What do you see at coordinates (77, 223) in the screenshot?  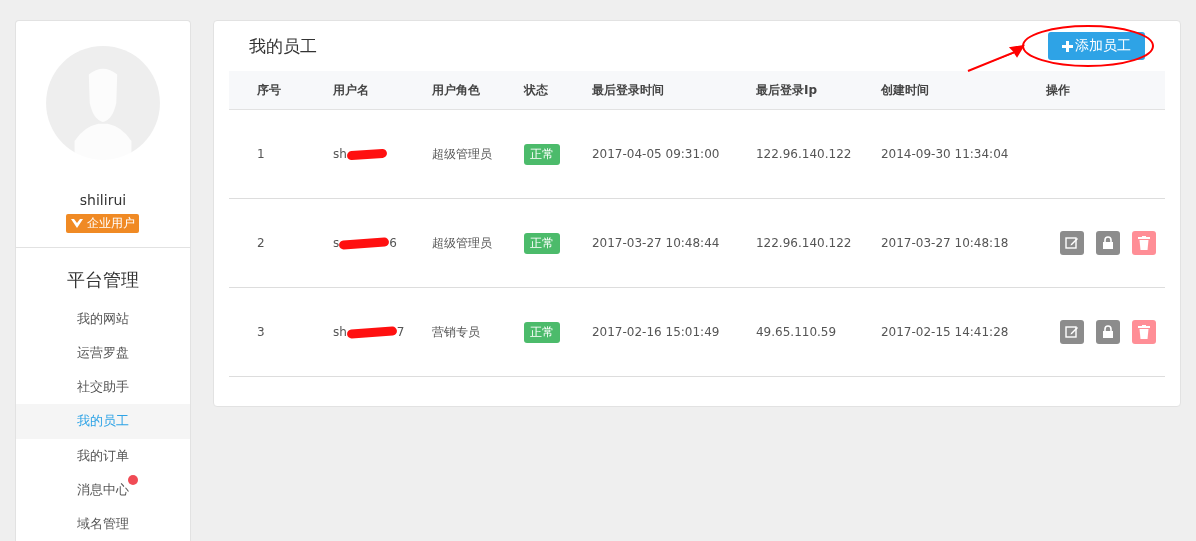 I see `v-icon` at bounding box center [77, 223].